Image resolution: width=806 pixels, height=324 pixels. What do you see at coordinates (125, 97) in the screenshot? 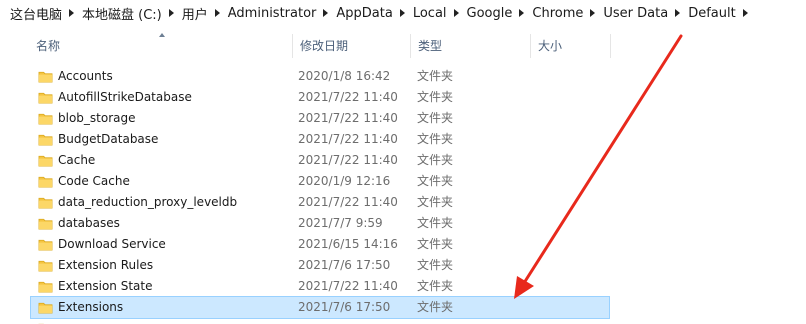
I see `file-name: AutofillStrikeDatabase` at bounding box center [125, 97].